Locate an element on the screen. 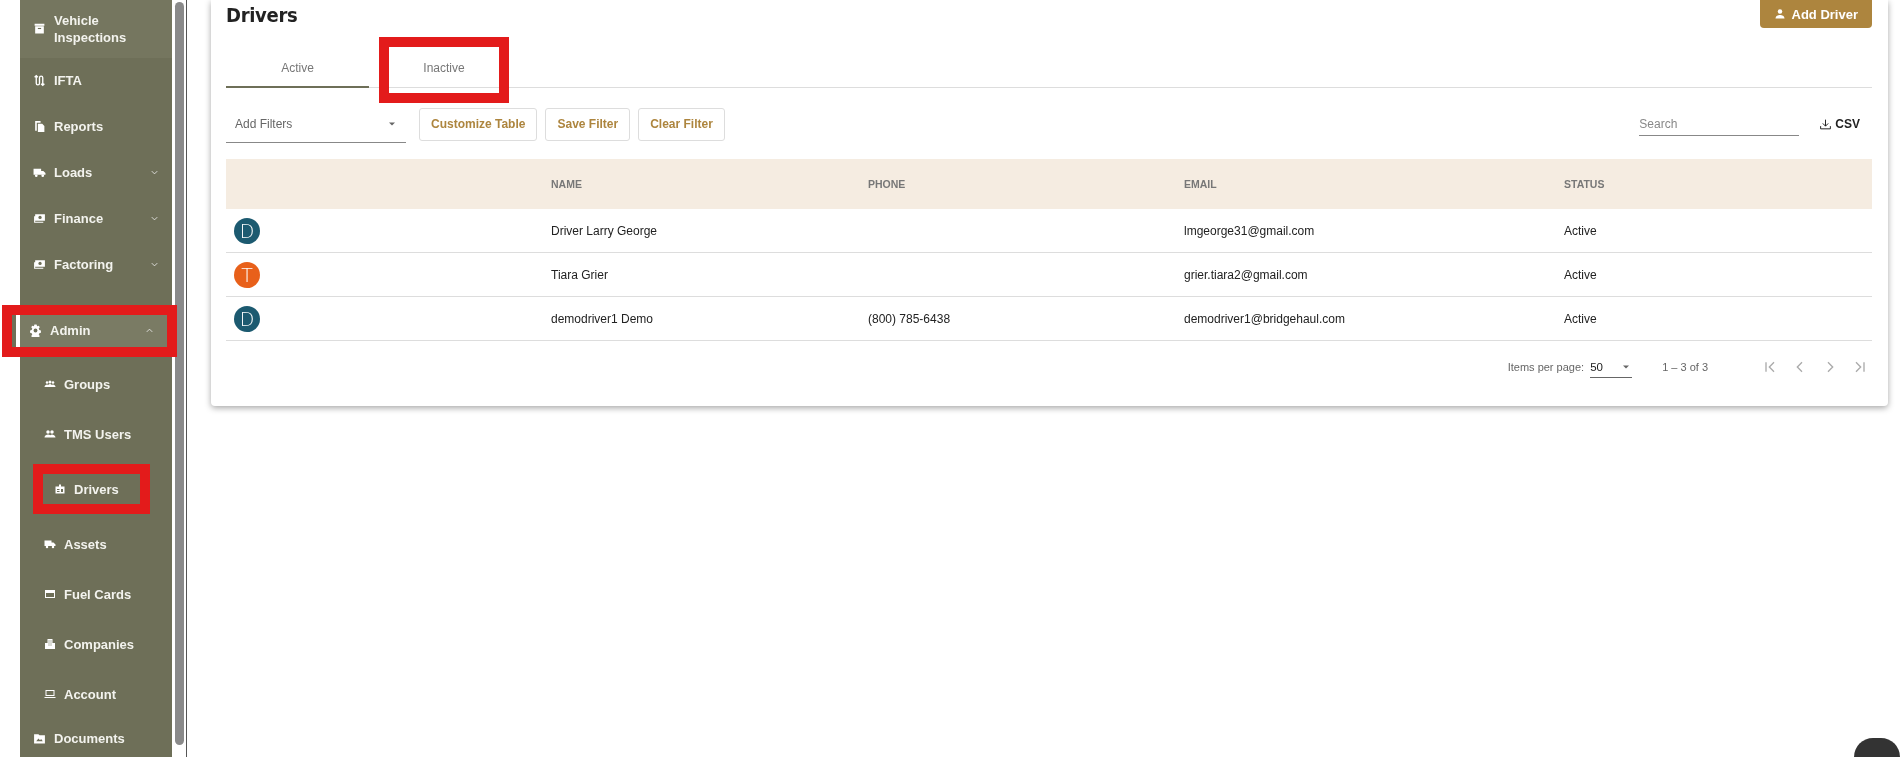 This screenshot has width=1900, height=757. documents-icon is located at coordinates (39, 127).